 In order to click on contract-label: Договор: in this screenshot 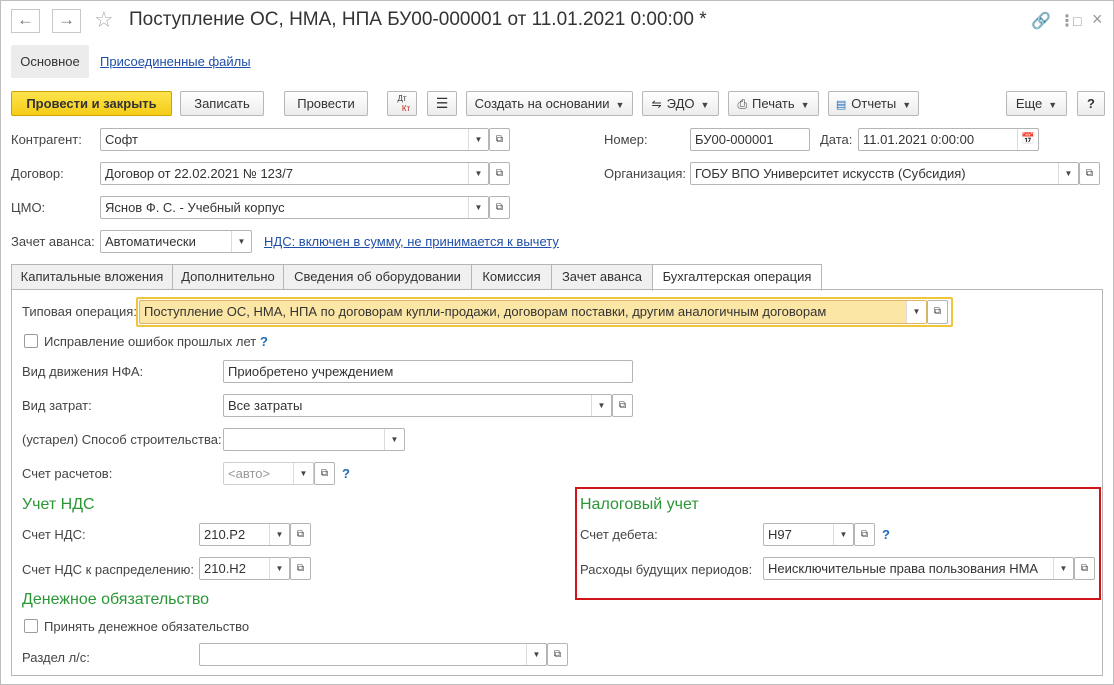, I will do `click(37, 173)`.